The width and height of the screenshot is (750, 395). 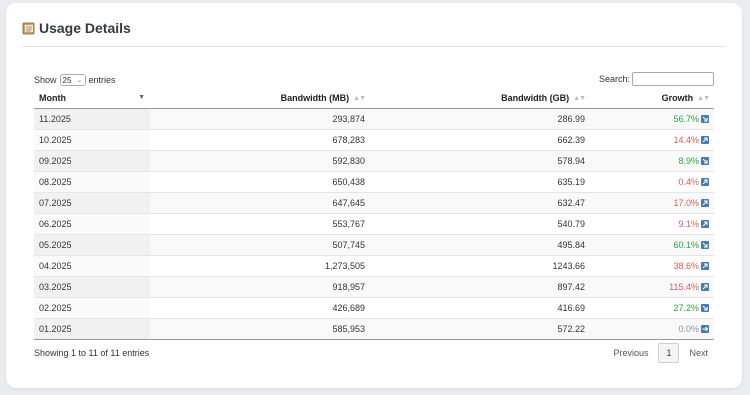 I want to click on cell-growth: 115.4%, so click(x=652, y=287).